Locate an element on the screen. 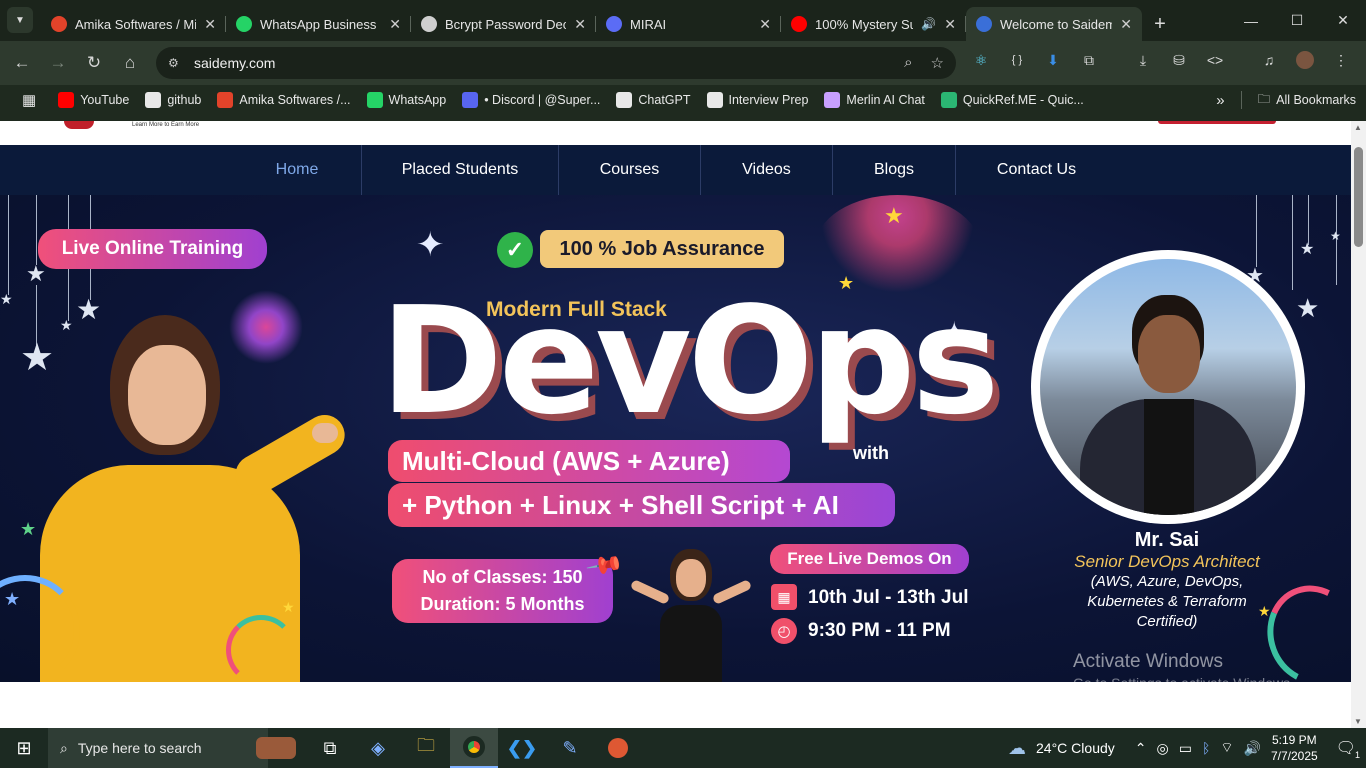 Image resolution: width=1366 pixels, height=768 pixels. browser-tab: 100% Mystery Su 🔊 ✕ is located at coordinates (873, 24).